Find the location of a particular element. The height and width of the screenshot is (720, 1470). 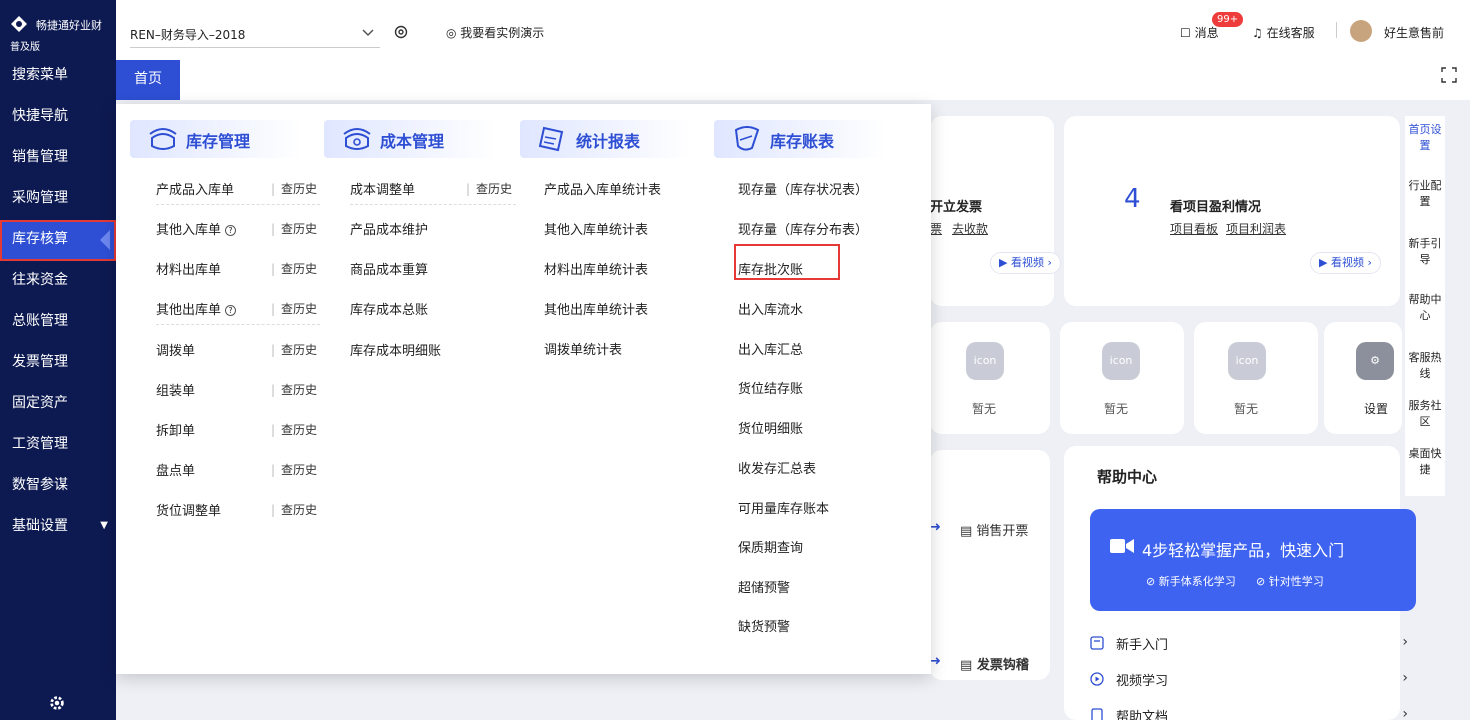

quickstart-banner: 4步轻松掌握产品，快速入门 ⊘ 新手体系化学习 ⊘ 针对性学习 is located at coordinates (1253, 560).